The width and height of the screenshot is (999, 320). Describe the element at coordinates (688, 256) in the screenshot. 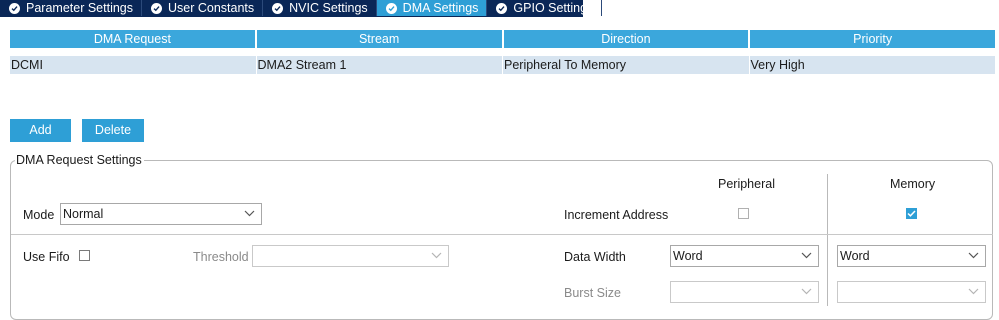

I see `data-width-peripheral-value: Word` at that location.